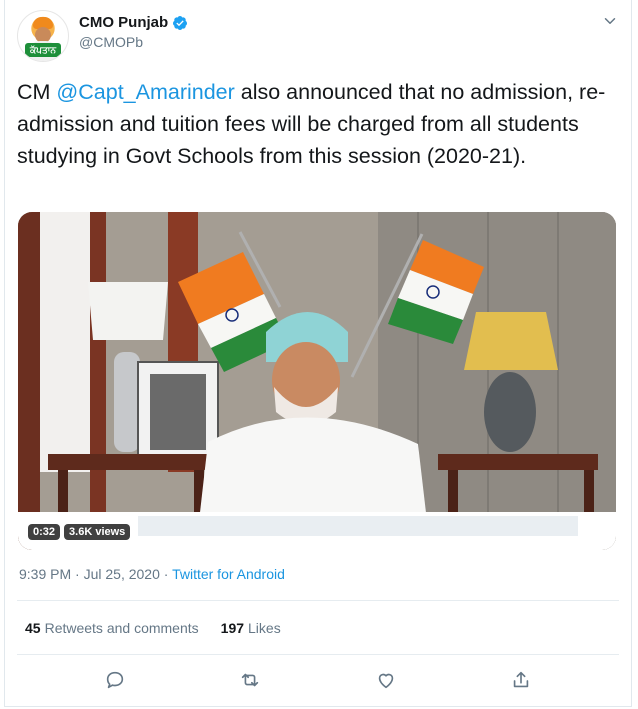  I want to click on retweets-stat: 45 Retweets and comments, so click(112, 628).